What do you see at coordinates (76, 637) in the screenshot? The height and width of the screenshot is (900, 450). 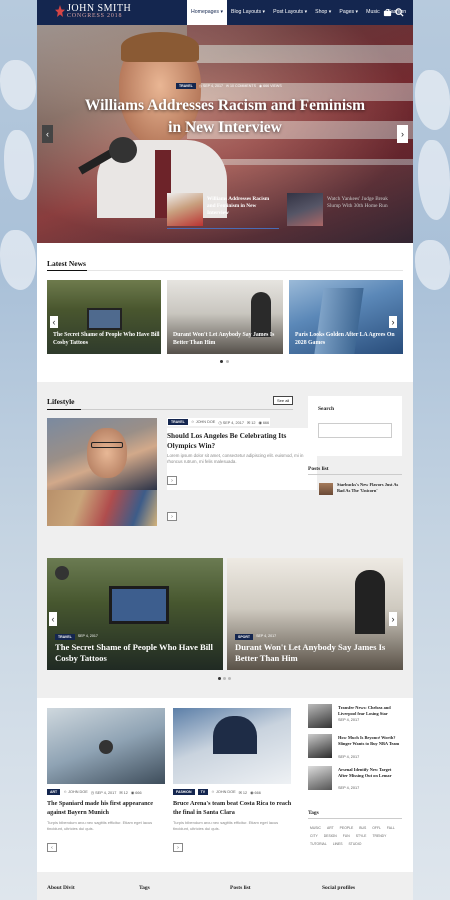 I see `featured-meta: TRAVEL SEP 4, 2017` at bounding box center [76, 637].